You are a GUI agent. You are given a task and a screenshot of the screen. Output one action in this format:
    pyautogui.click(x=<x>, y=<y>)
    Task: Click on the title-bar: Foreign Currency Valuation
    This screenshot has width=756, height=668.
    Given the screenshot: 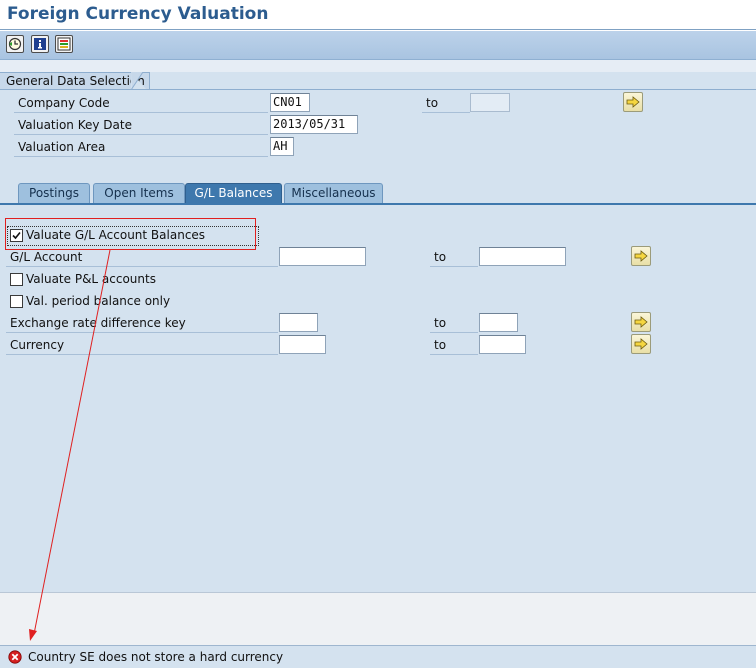 What is the action you would take?
    pyautogui.click(x=378, y=15)
    